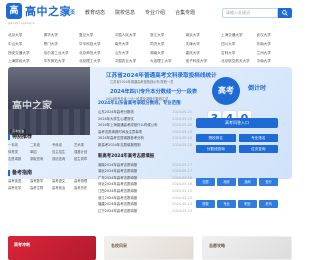  I want to click on tool-volunteer: 志愿, so click(205, 182).